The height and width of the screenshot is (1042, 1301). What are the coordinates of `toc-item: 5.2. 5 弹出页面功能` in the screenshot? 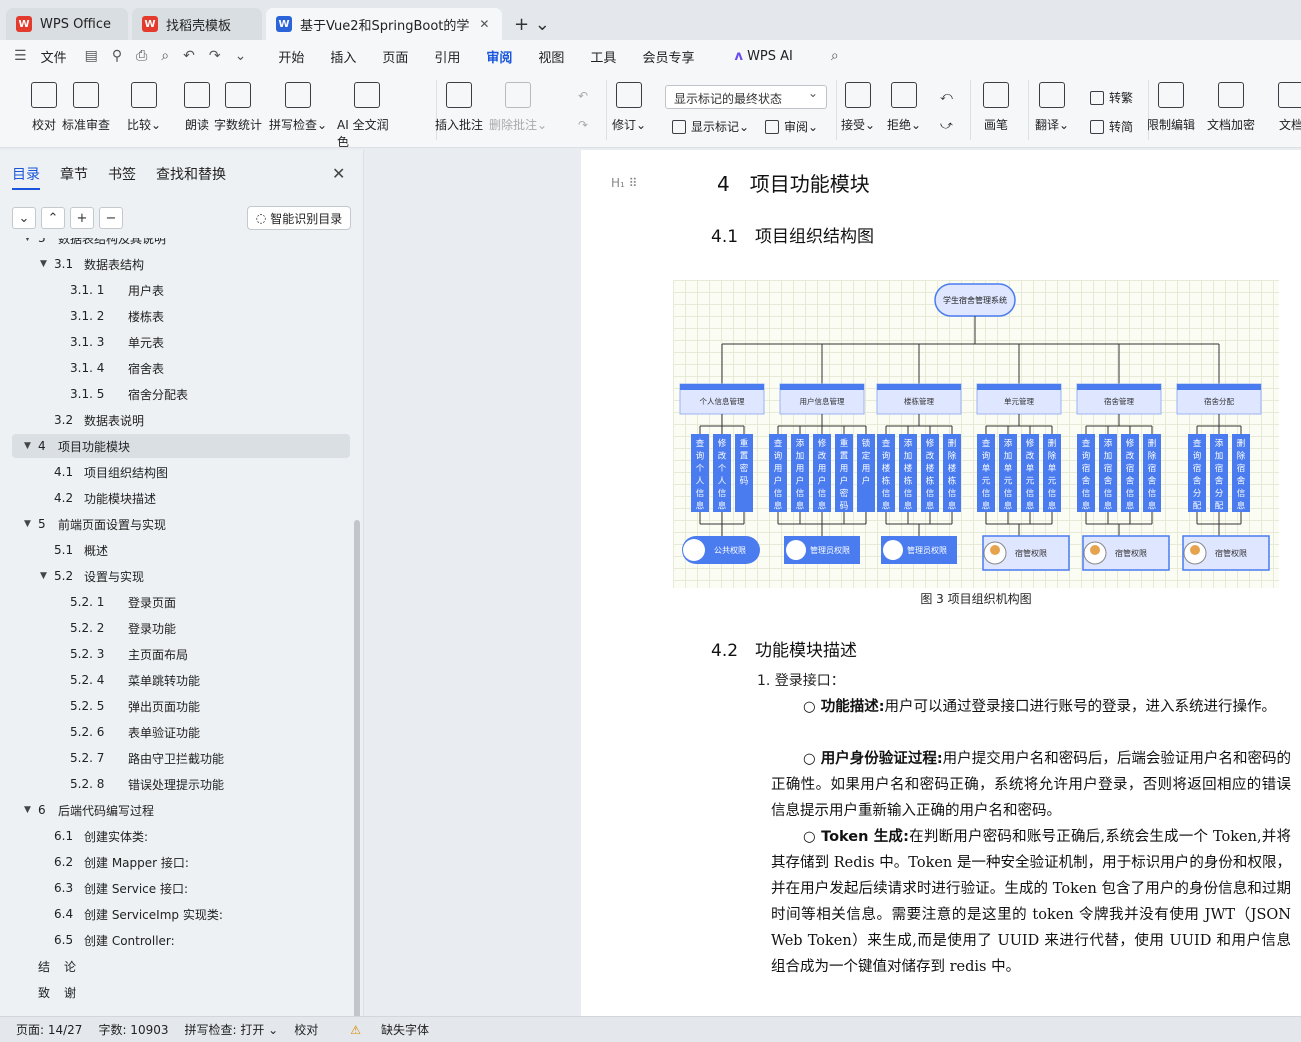 It's located at (175, 706).